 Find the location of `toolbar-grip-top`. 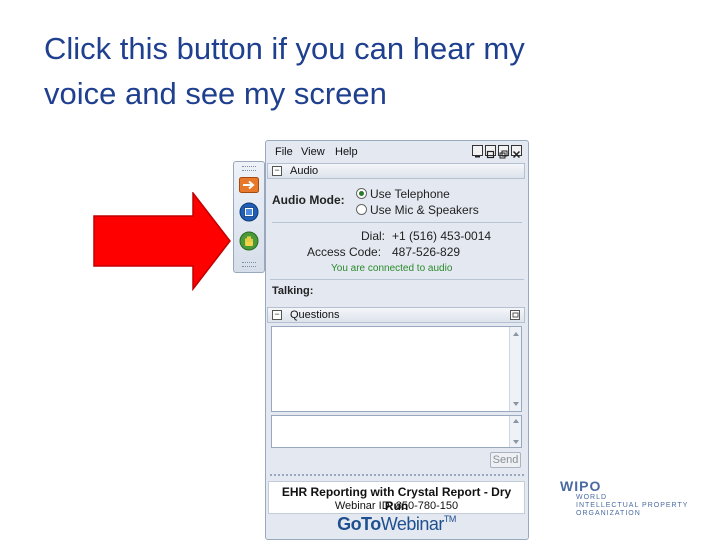

toolbar-grip-top is located at coordinates (249, 168).